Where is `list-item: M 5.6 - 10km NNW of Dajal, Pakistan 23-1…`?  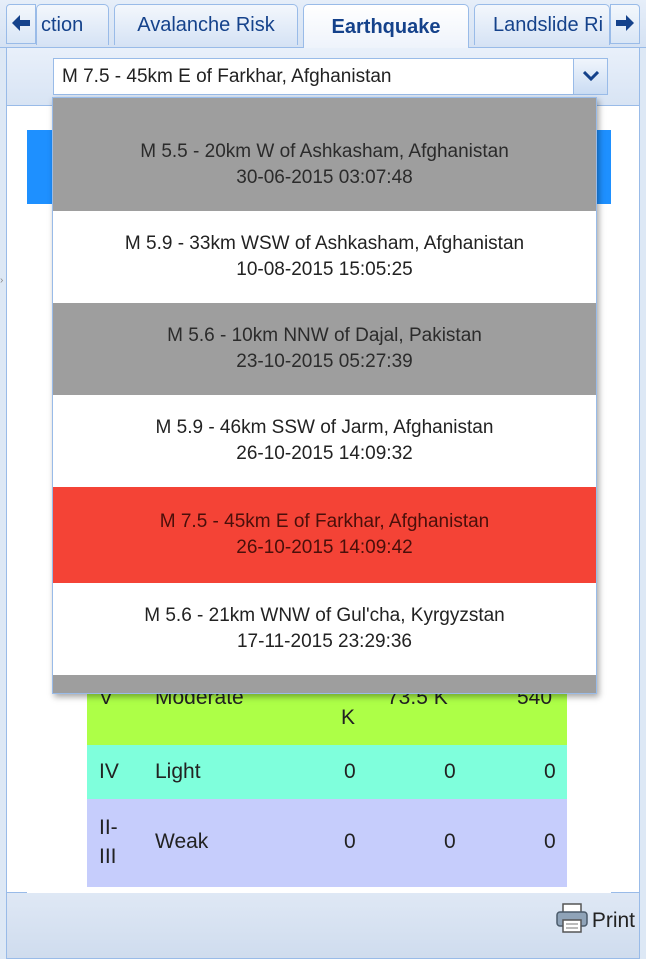
list-item: M 5.6 - 10km NNW of Dajal, Pakistan 23-1… is located at coordinates (324, 349).